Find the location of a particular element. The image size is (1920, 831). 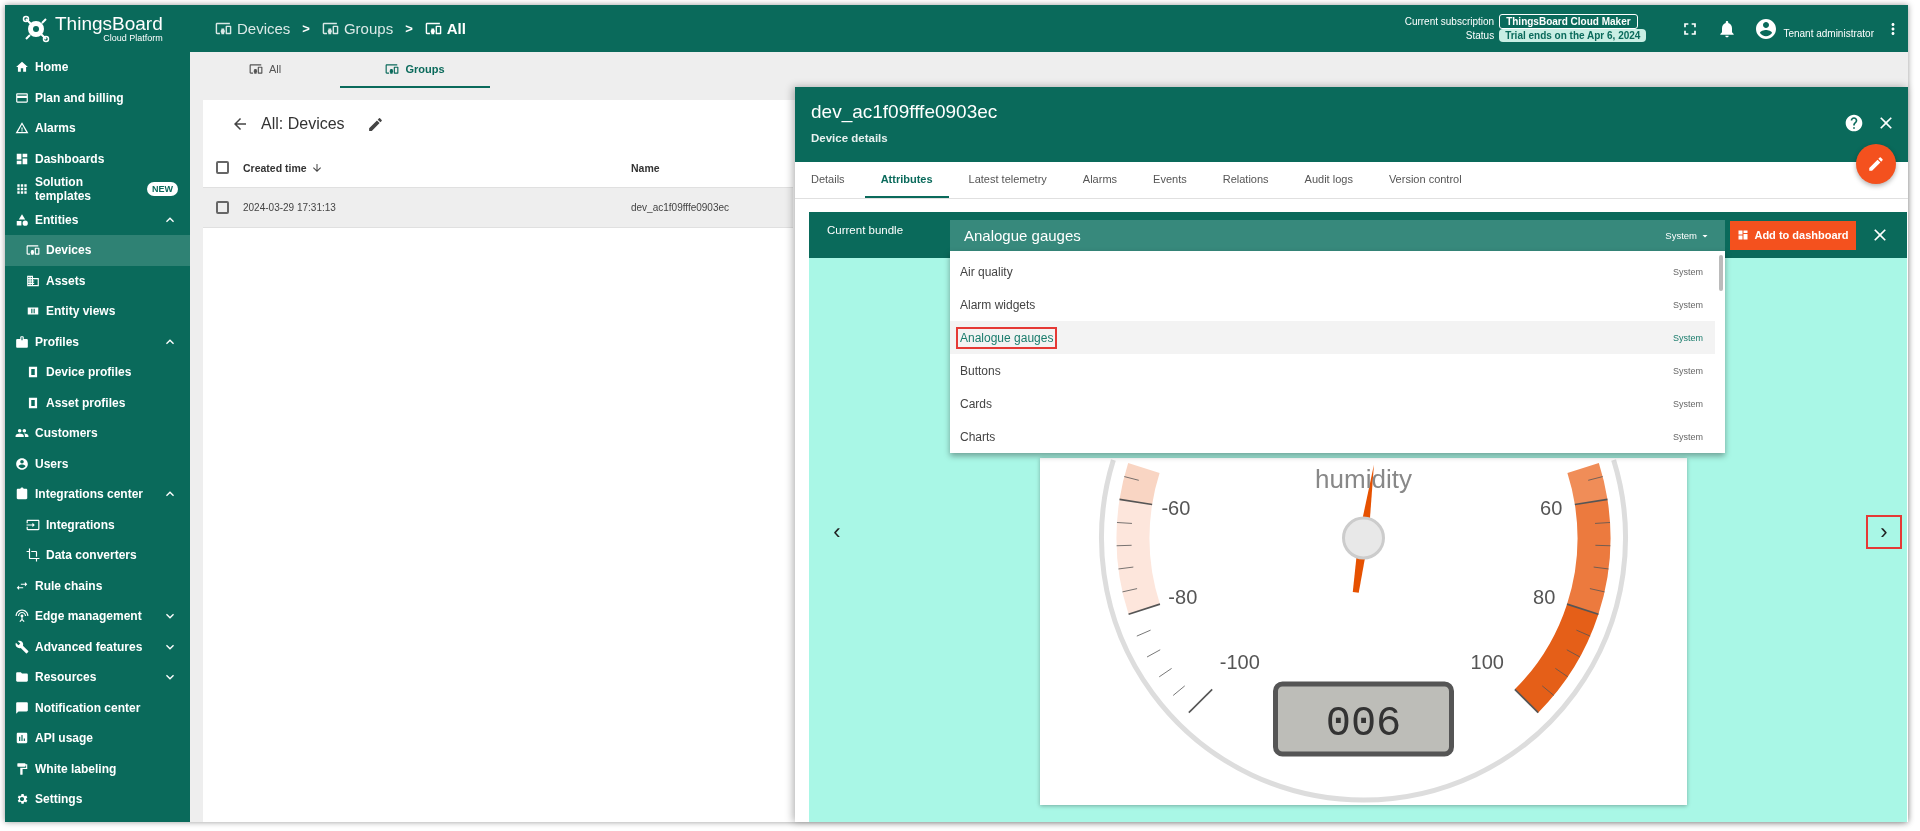

antenna-icon is located at coordinates (22, 616).